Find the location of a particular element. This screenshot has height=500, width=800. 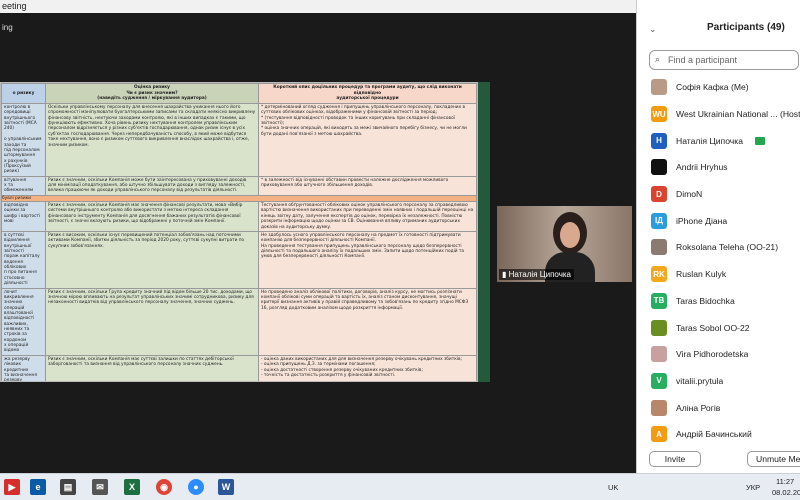

participant-item: Taras Sobol OO-22 is located at coordinates (718, 327).